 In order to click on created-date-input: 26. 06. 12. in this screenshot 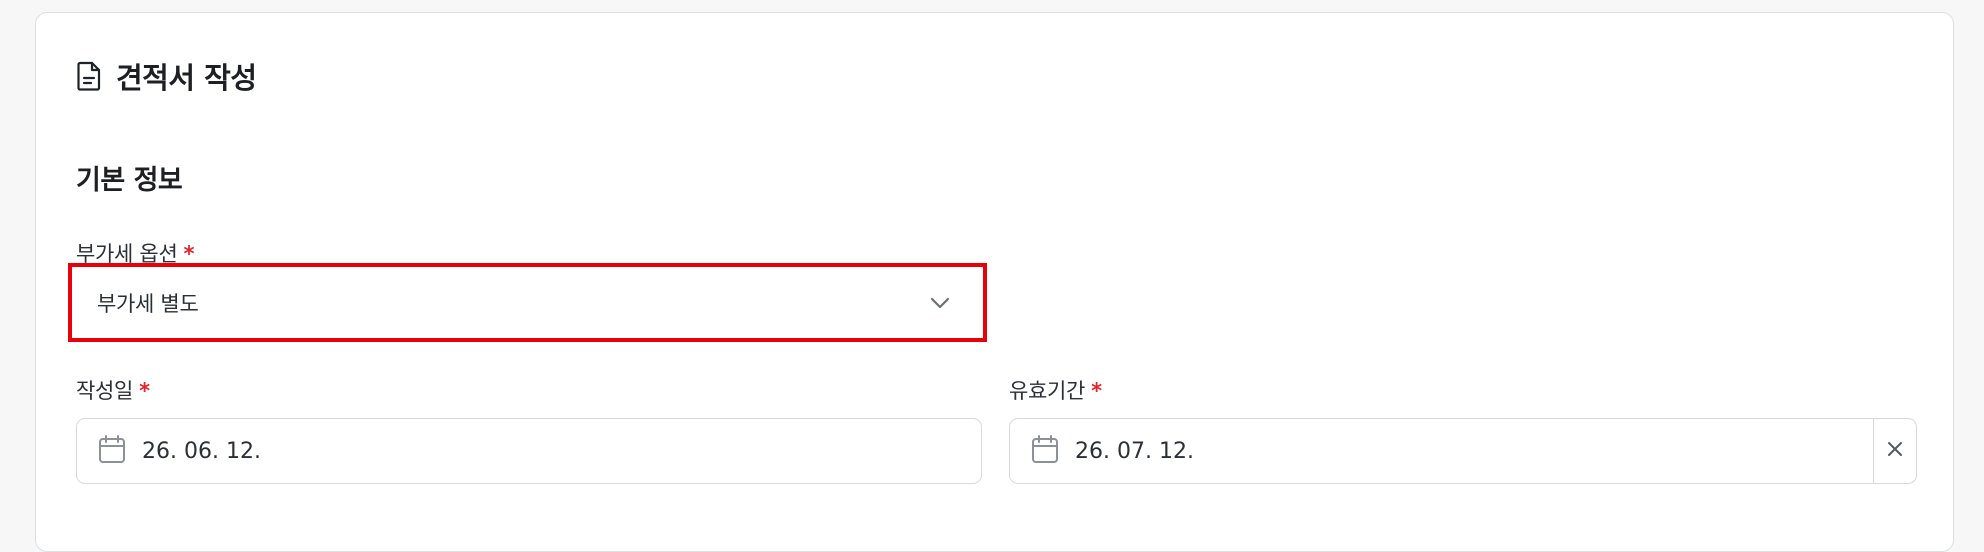, I will do `click(529, 451)`.